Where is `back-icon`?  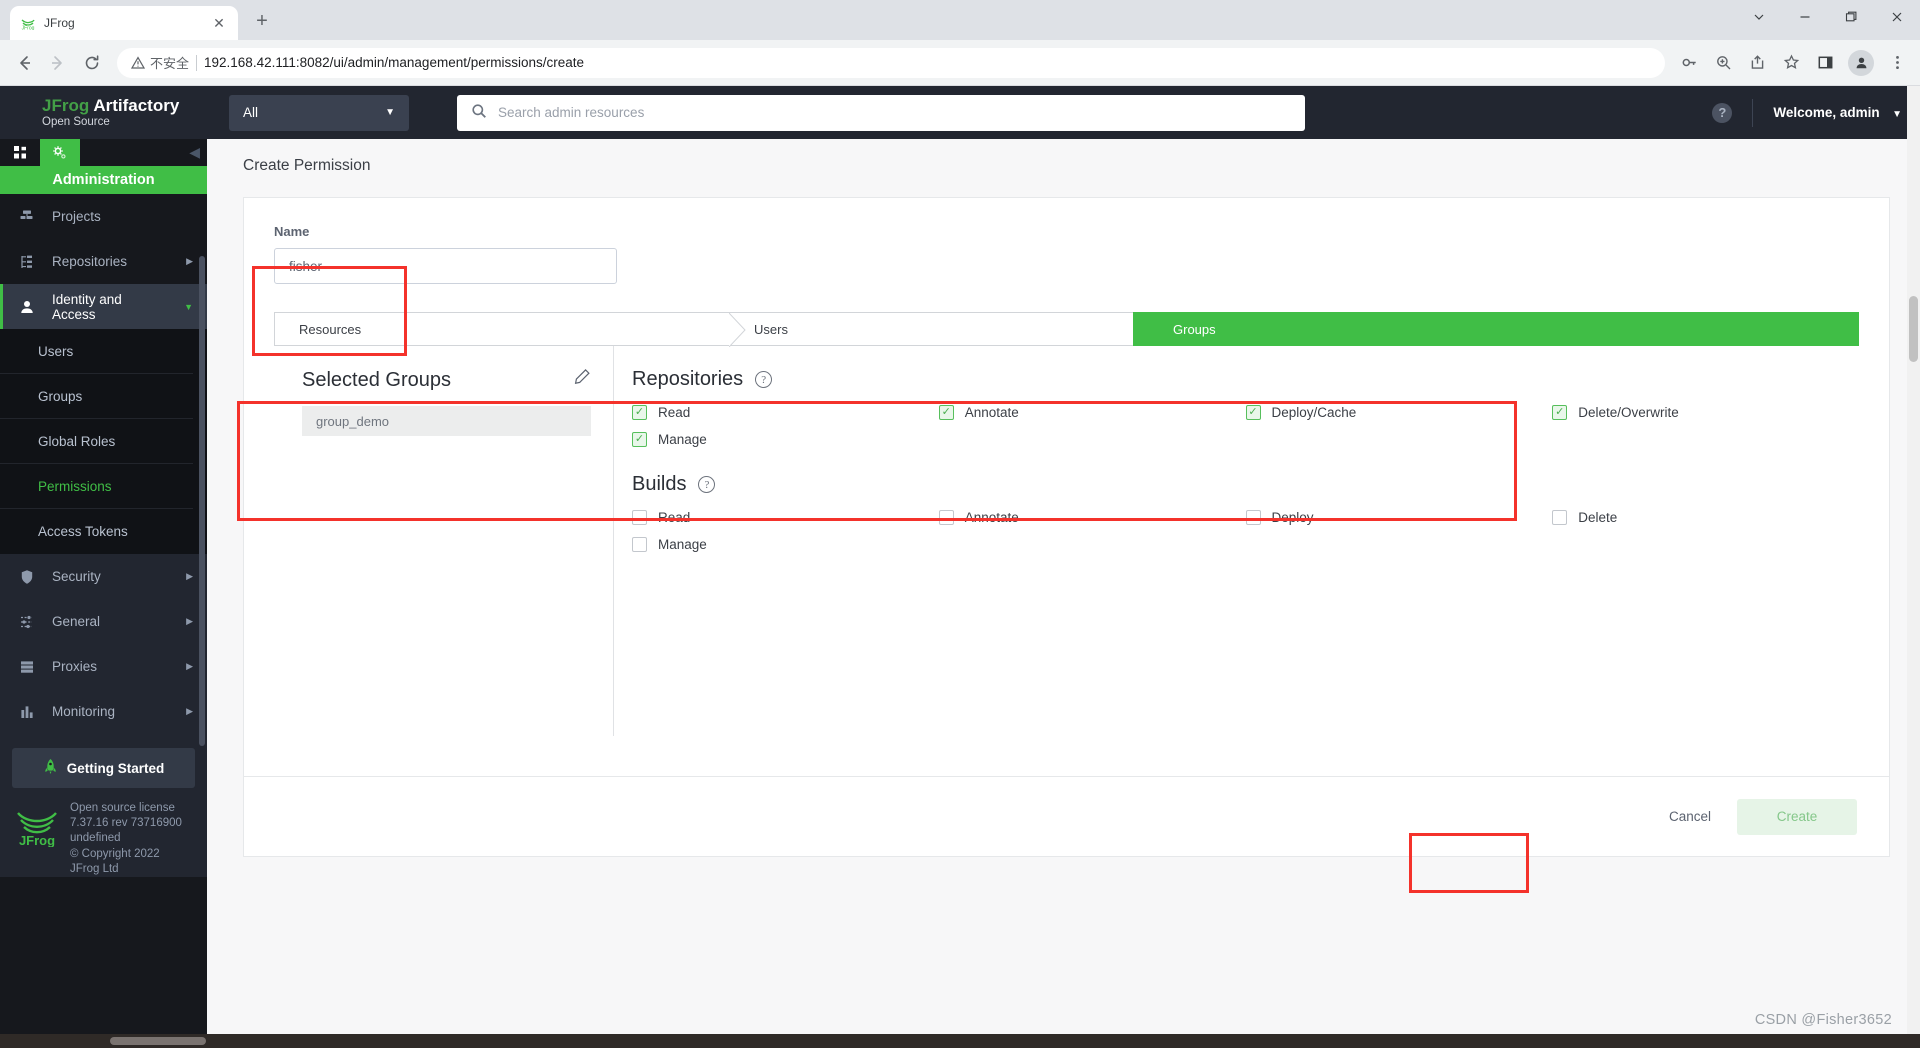 back-icon is located at coordinates (24, 63).